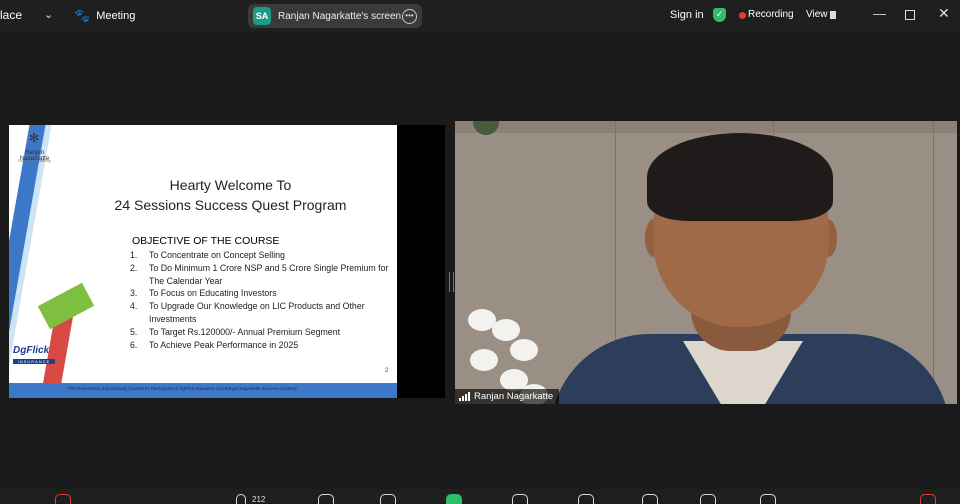 Image resolution: width=960 pixels, height=504 pixels. Describe the element at coordinates (464, 396) in the screenshot. I see `signal-strength-icon` at that location.